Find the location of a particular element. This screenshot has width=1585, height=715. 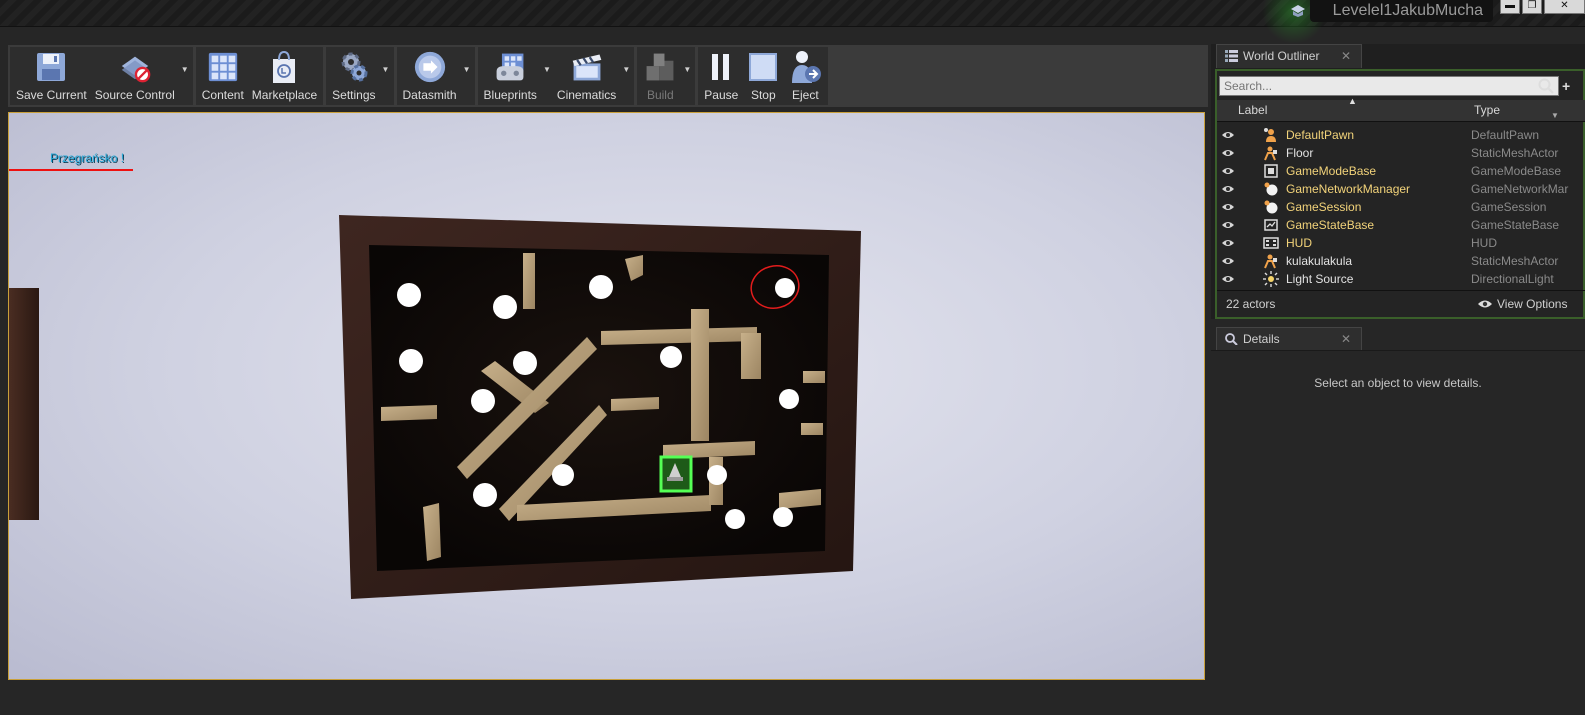

minimize-button: ▬ is located at coordinates (1510, 7).